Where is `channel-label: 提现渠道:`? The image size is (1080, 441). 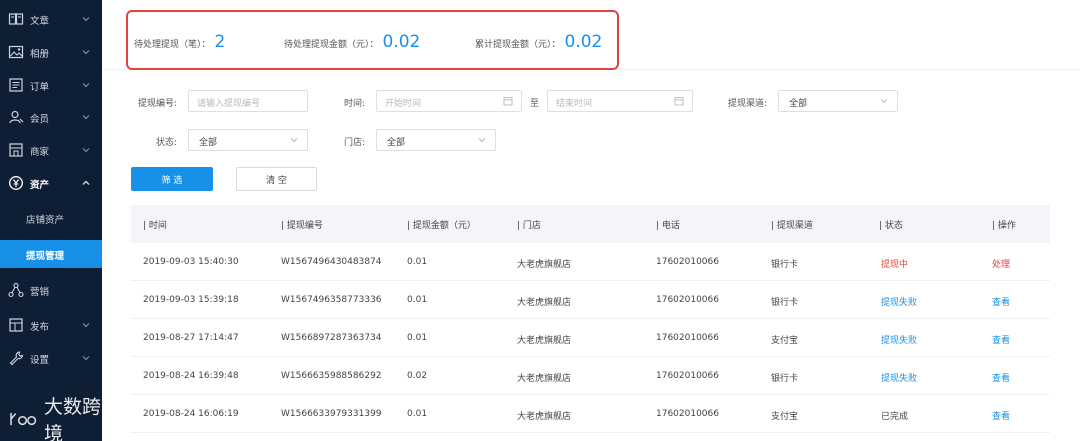 channel-label: 提现渠道: is located at coordinates (748, 104).